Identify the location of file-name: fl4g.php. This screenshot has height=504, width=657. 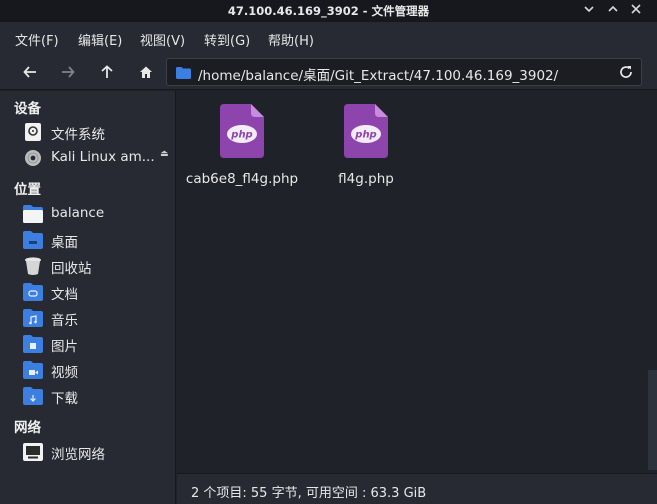
(366, 179).